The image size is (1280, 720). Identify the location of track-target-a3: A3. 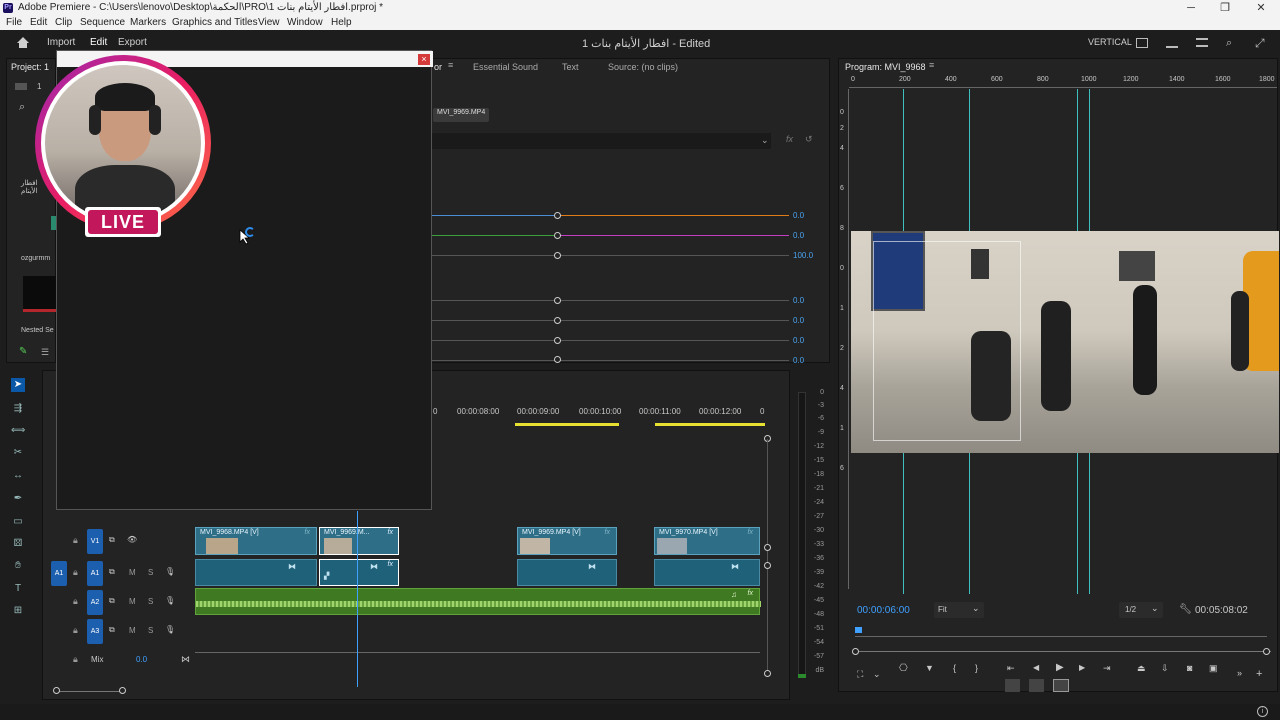
(95, 631).